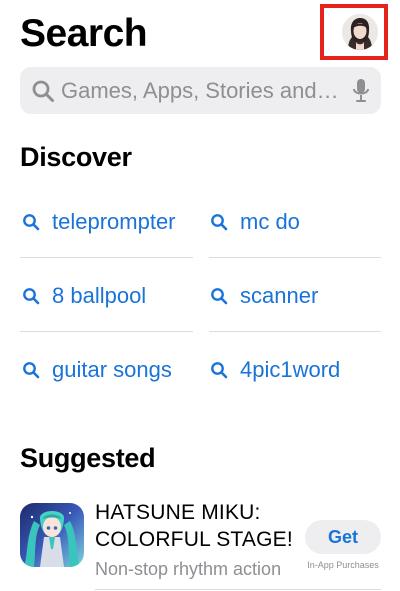 Image resolution: width=400 pixels, height=591 pixels. What do you see at coordinates (88, 458) in the screenshot?
I see `suggested-heading: Suggested` at bounding box center [88, 458].